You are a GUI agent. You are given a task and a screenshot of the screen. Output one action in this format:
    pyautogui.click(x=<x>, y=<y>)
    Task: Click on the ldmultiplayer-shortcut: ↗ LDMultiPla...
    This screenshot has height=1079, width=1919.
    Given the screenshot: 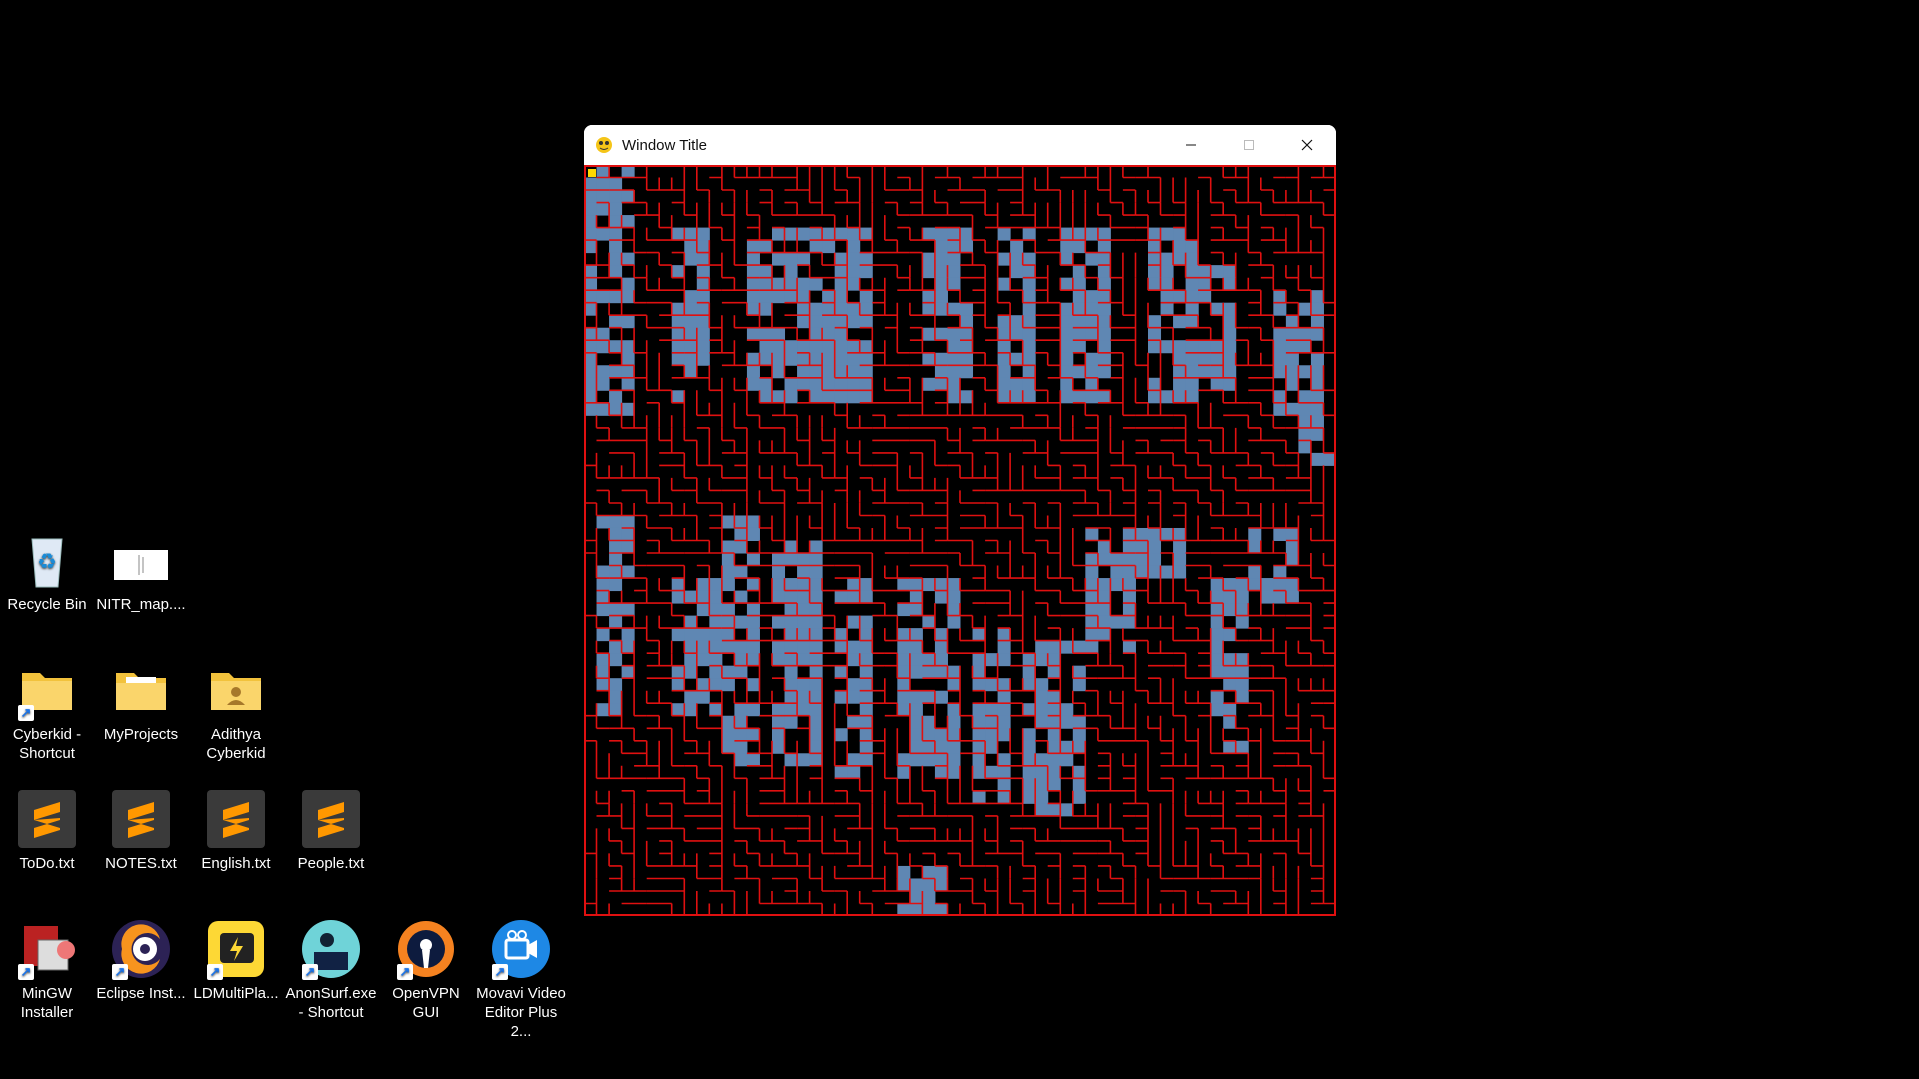 What is the action you would take?
    pyautogui.click(x=236, y=960)
    